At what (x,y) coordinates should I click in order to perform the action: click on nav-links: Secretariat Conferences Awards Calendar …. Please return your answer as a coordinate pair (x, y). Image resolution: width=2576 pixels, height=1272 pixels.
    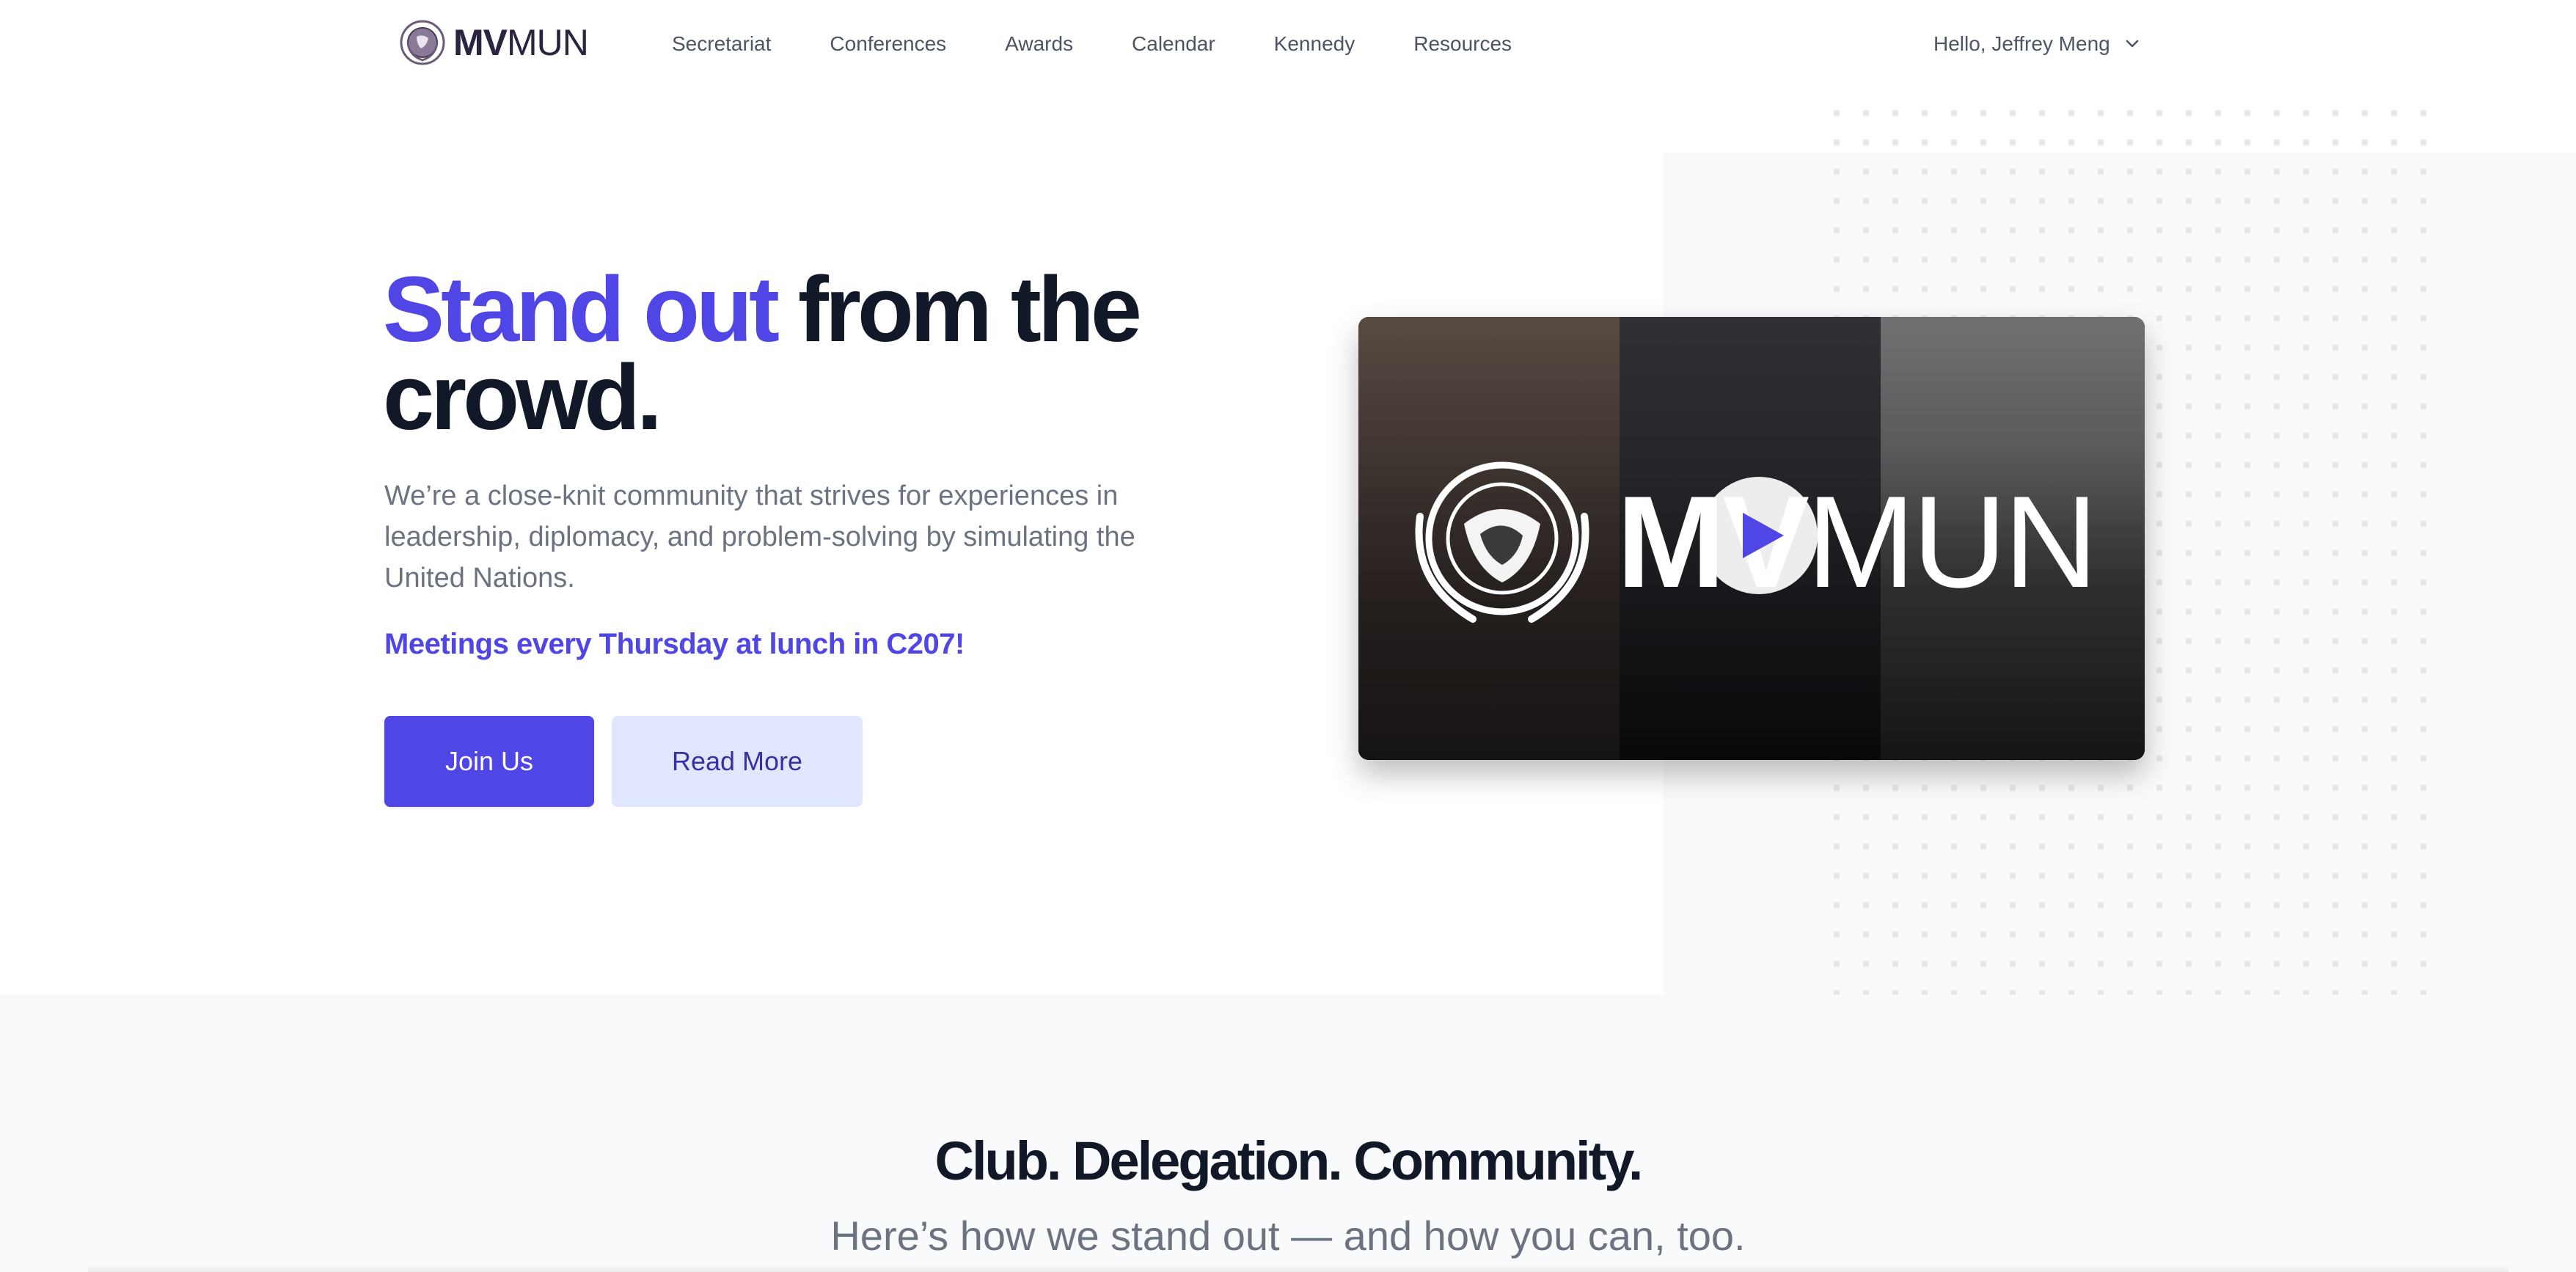
    Looking at the image, I should click on (1121, 44).